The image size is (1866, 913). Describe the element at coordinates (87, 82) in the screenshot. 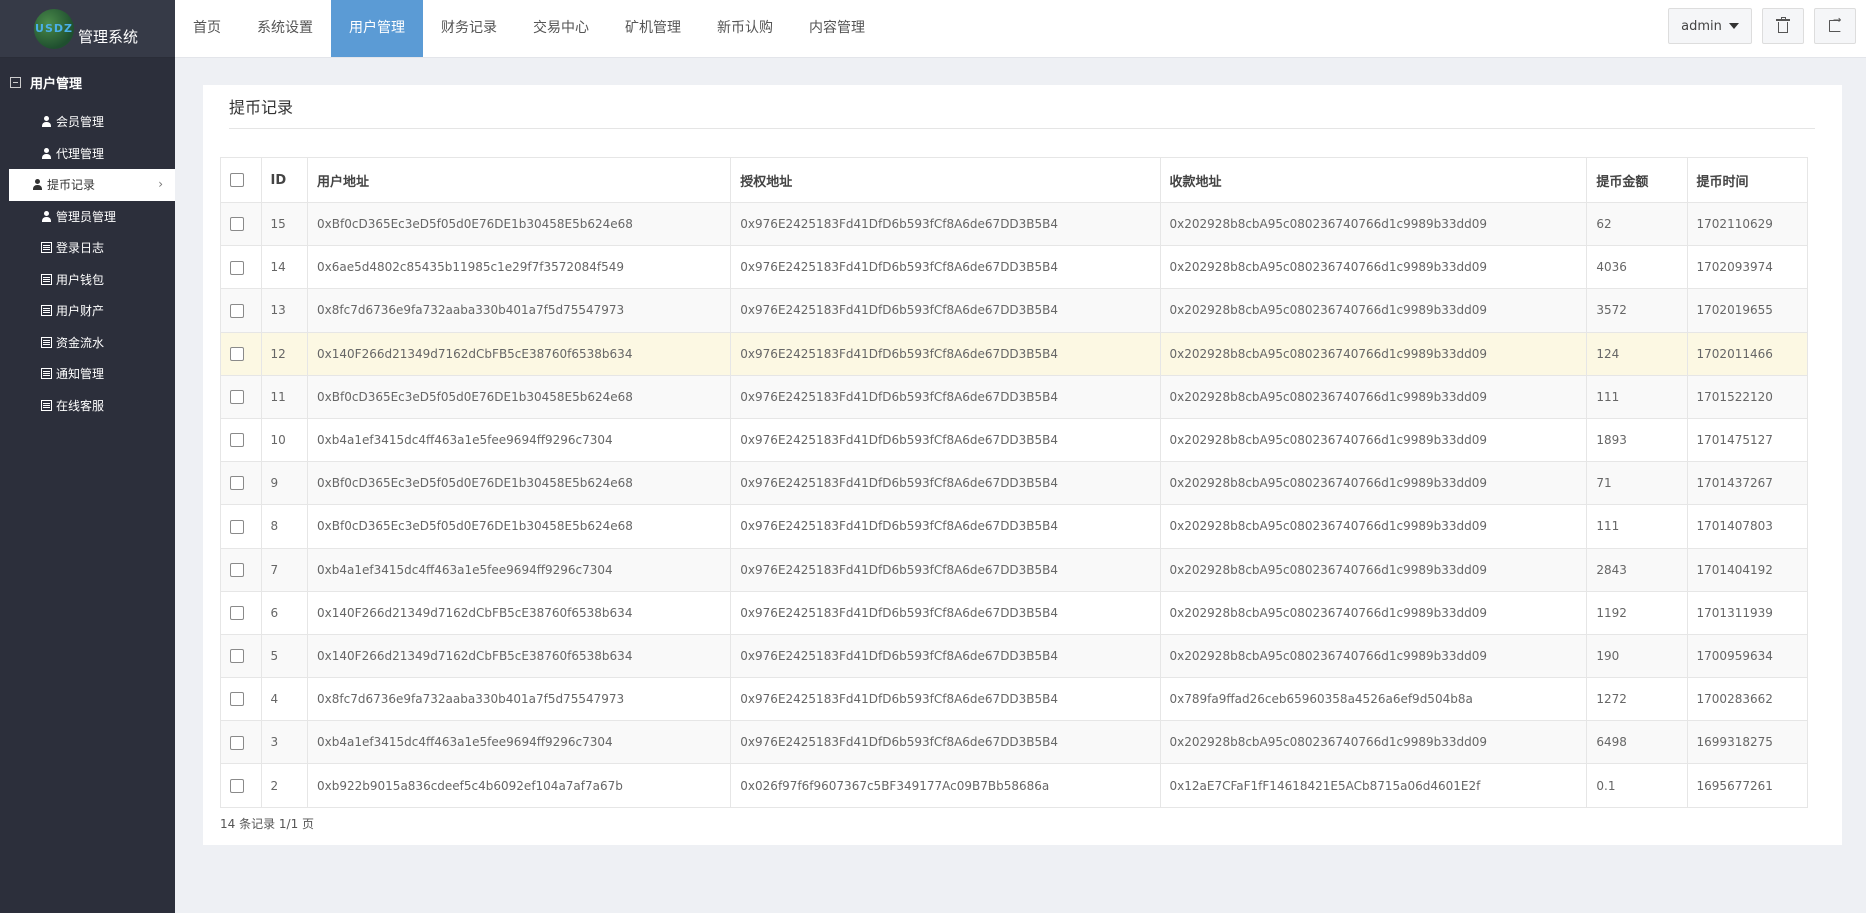

I see `sidebar-section-user: 用户管理` at that location.